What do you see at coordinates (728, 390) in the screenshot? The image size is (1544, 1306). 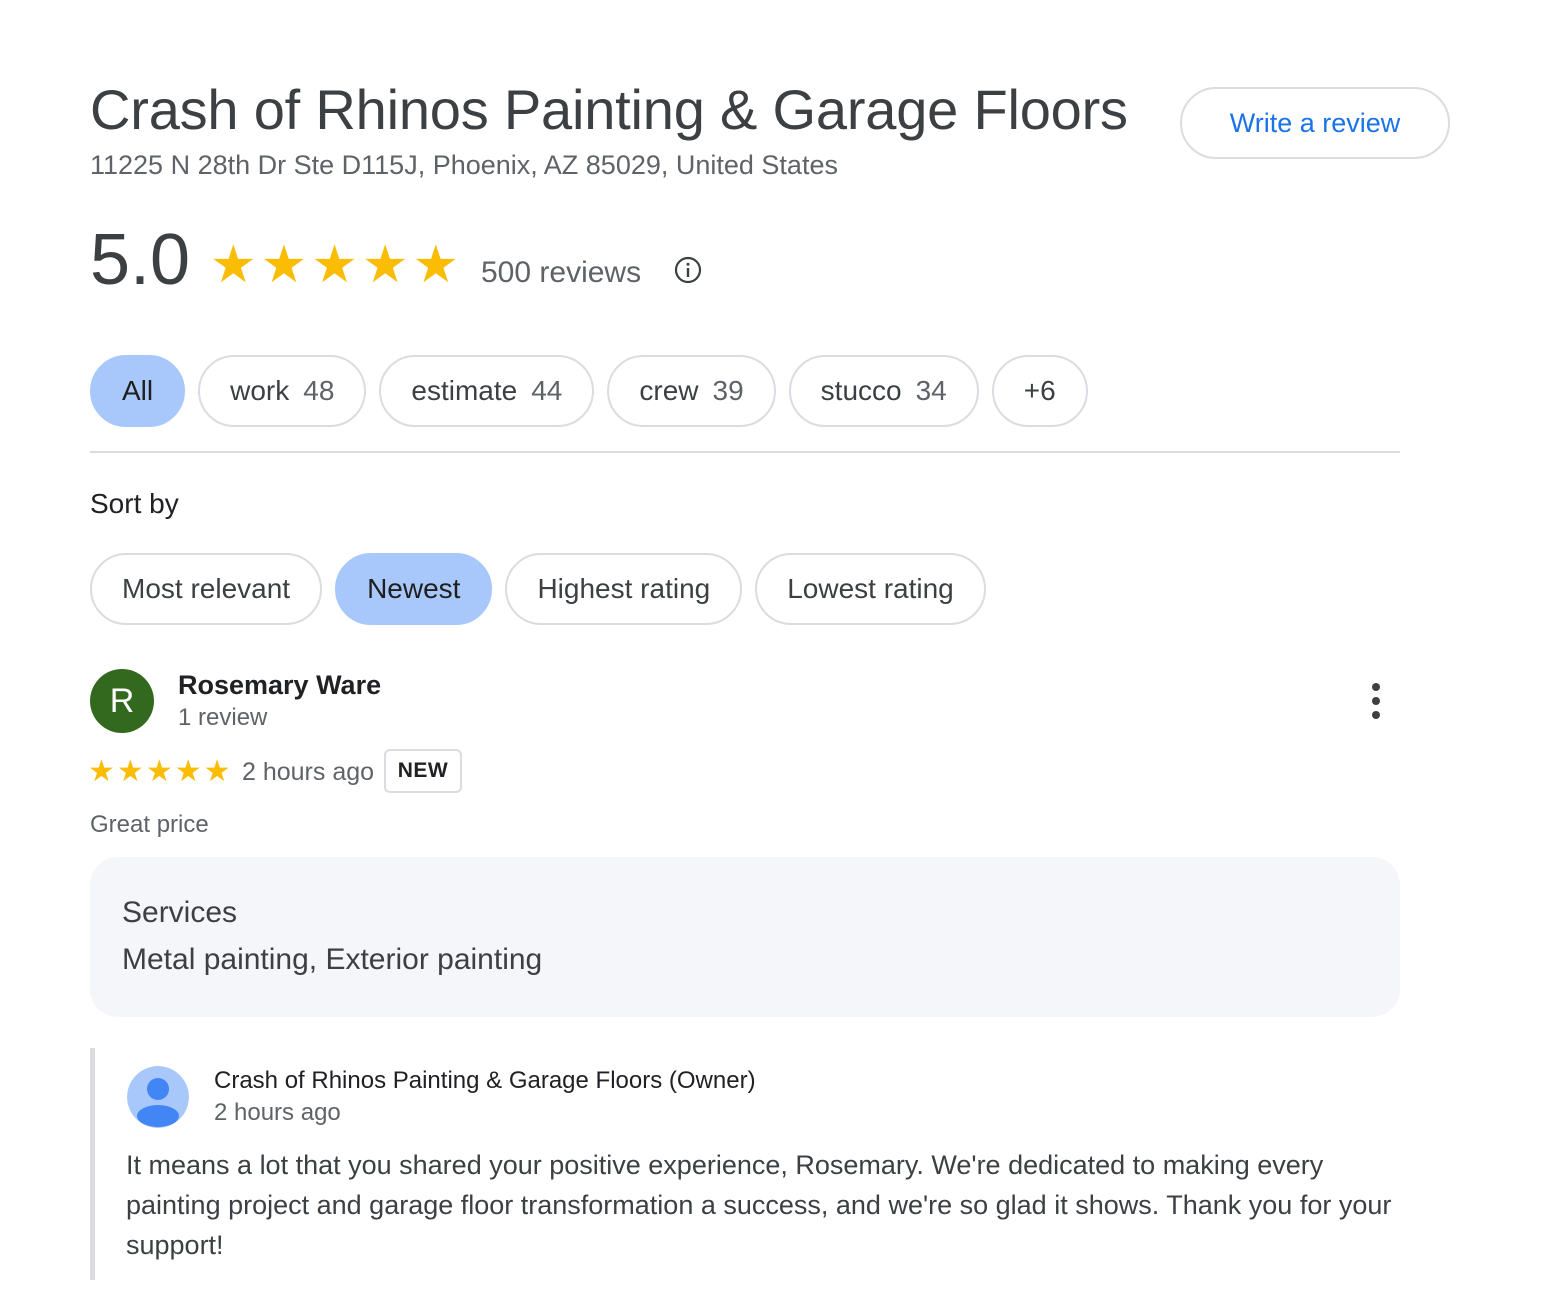 I see `chip-count: 39` at bounding box center [728, 390].